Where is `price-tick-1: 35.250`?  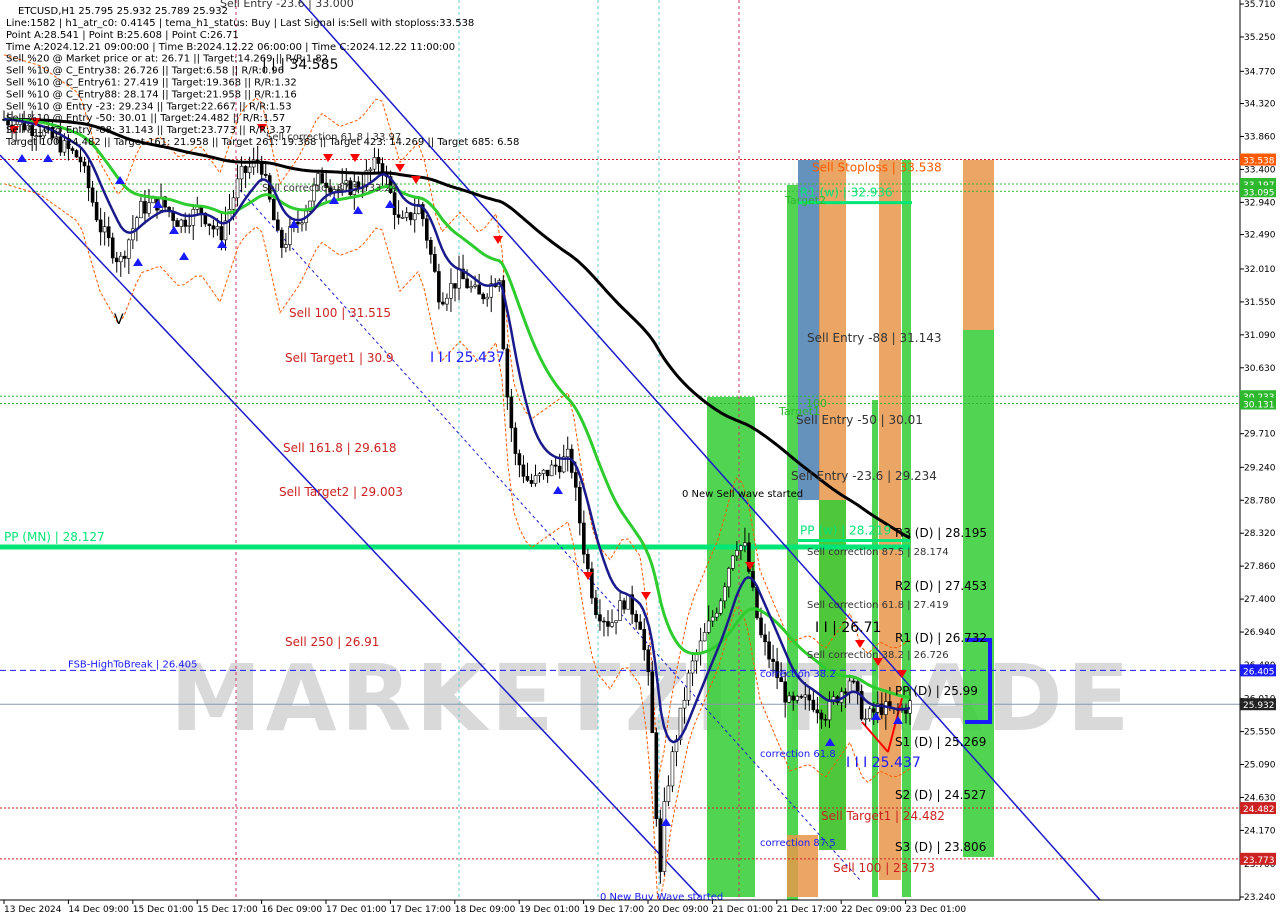
price-tick-1: 35.250 is located at coordinates (1260, 38).